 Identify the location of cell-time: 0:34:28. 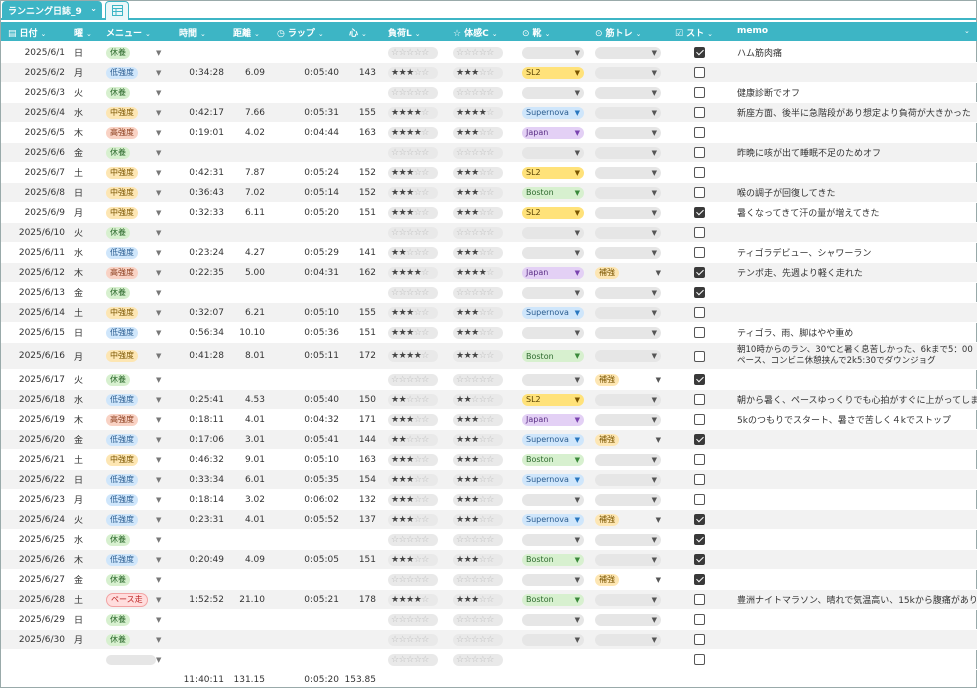
(205, 72).